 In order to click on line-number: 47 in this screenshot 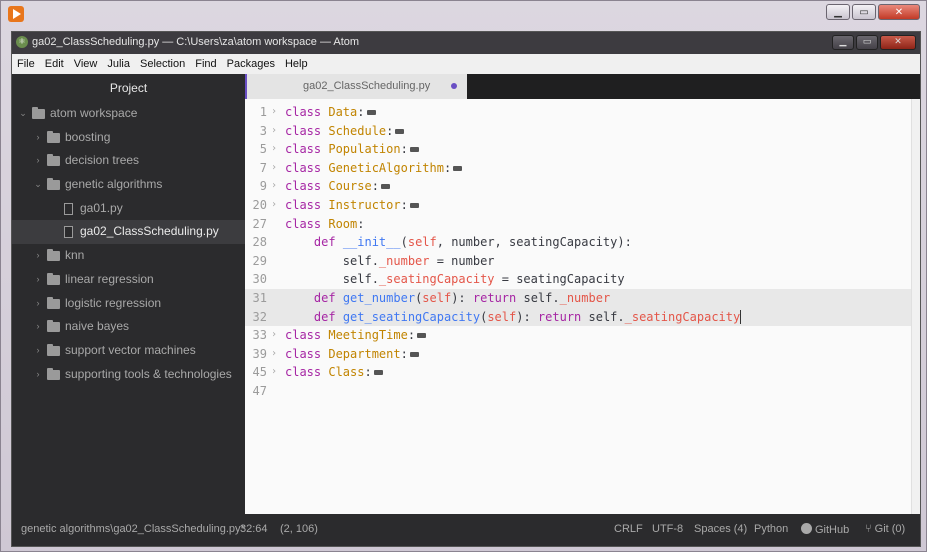, I will do `click(256, 391)`.